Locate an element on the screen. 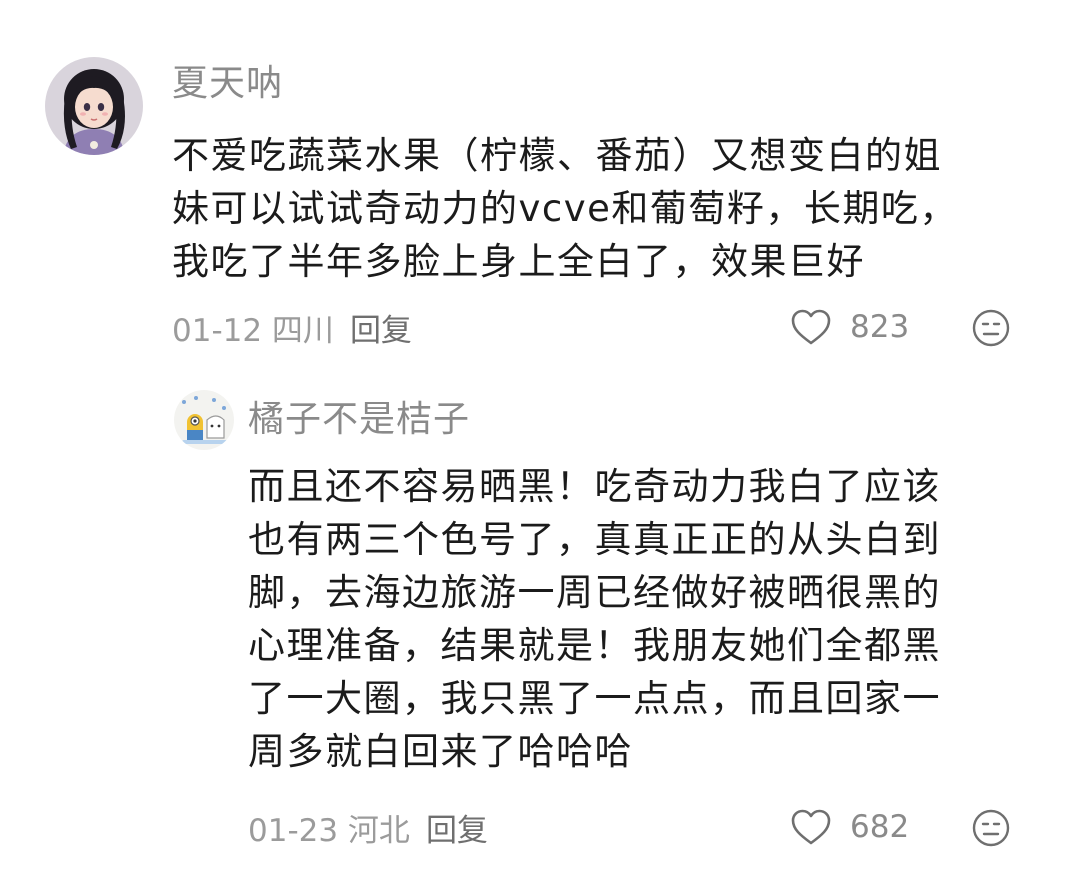  like-count: 823 is located at coordinates (880, 327).